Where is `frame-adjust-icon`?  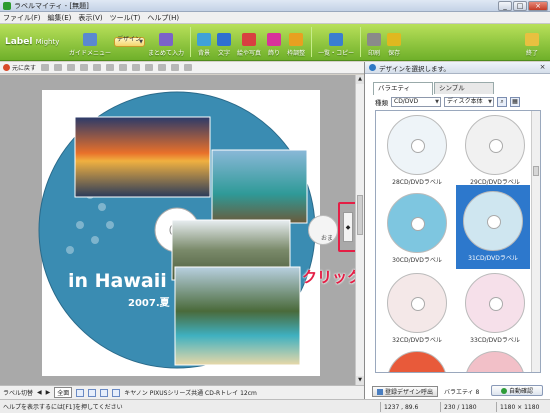 frame-adjust-icon is located at coordinates (296, 39).